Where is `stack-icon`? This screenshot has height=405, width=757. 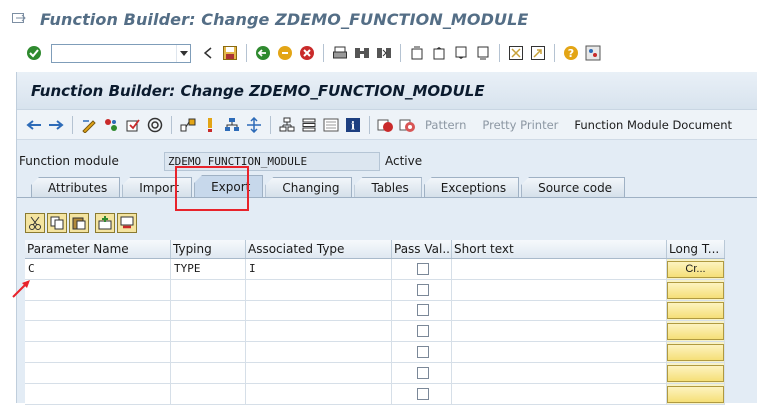
stack-icon is located at coordinates (309, 125).